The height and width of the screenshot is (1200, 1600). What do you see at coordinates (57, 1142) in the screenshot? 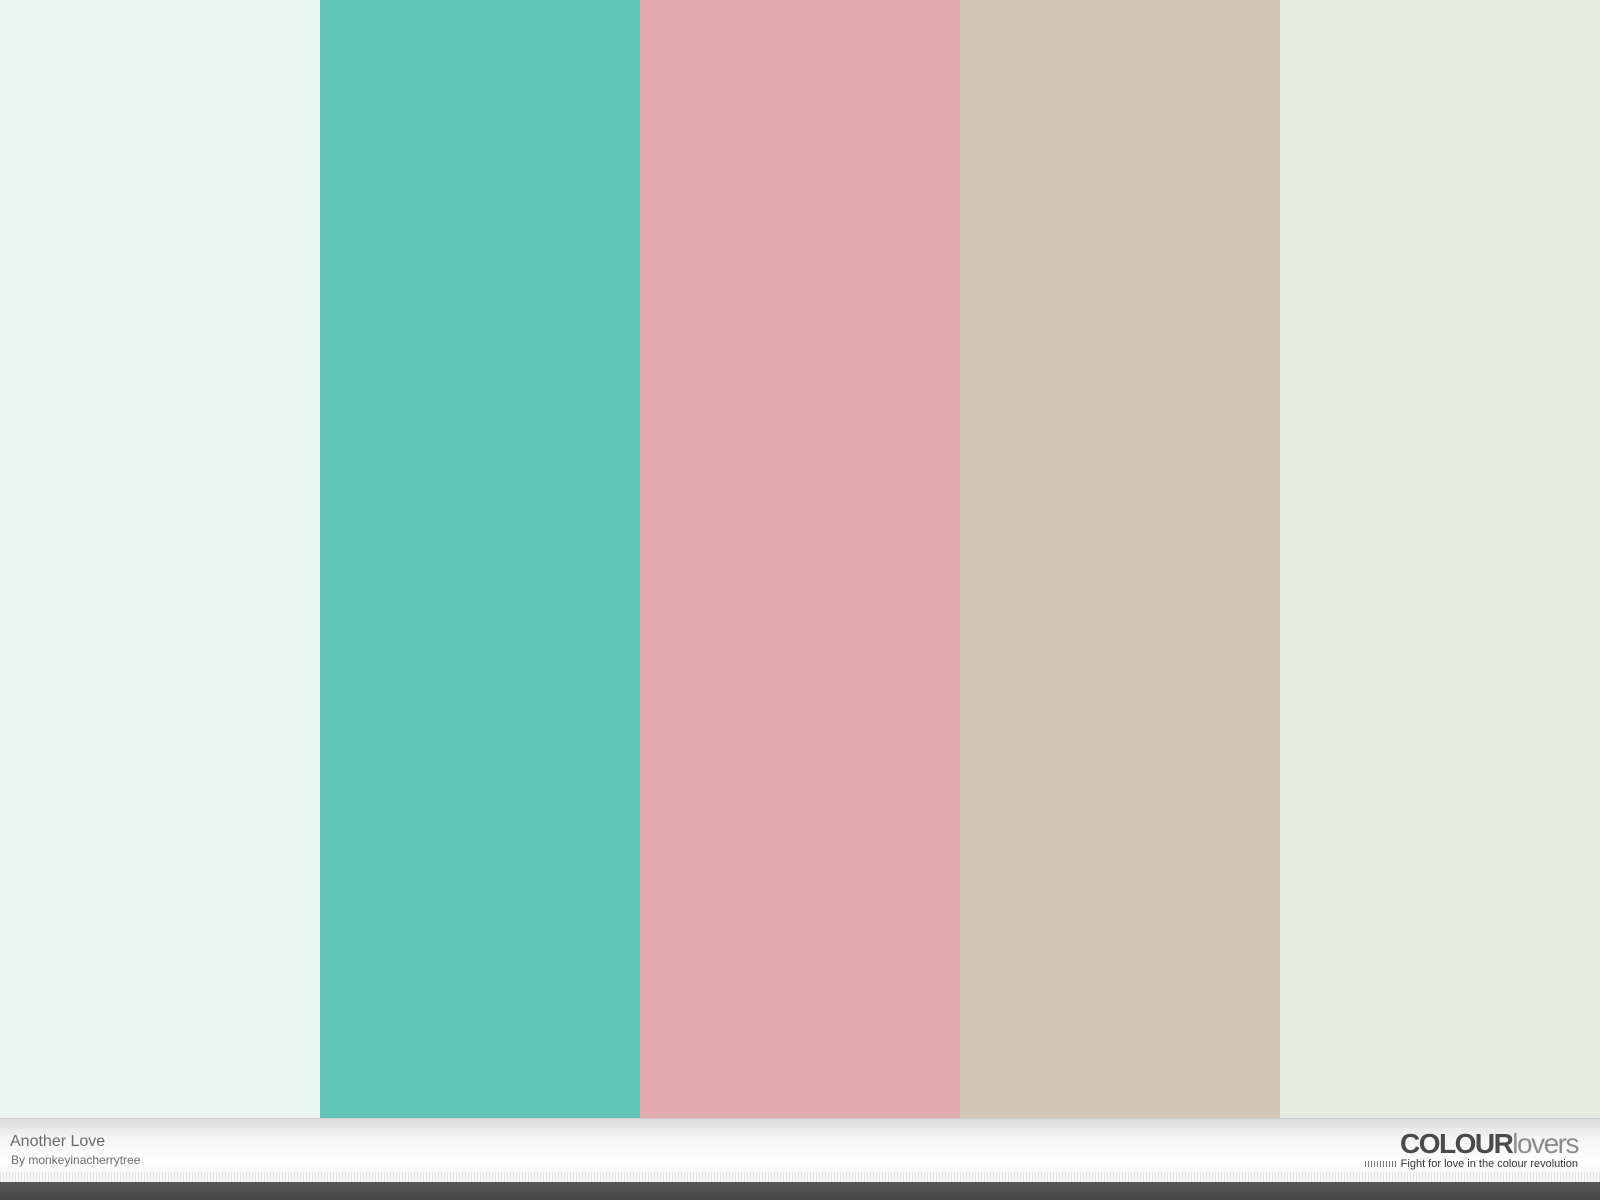
I see `palette-title: Another Love` at bounding box center [57, 1142].